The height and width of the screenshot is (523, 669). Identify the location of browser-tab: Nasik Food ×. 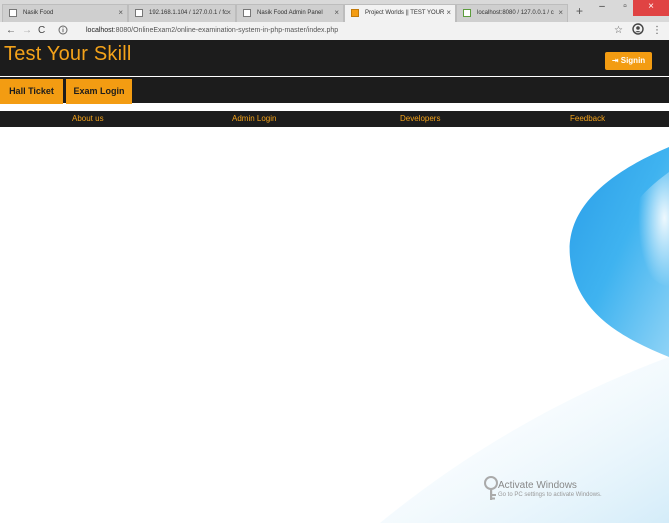
(65, 13).